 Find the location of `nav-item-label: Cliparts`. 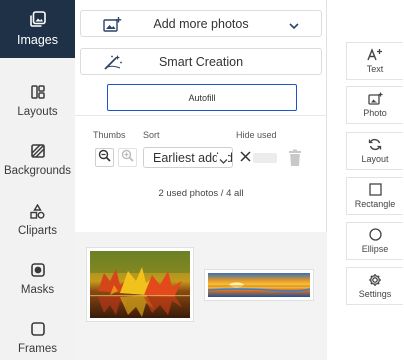

nav-item-label: Cliparts is located at coordinates (37, 231).